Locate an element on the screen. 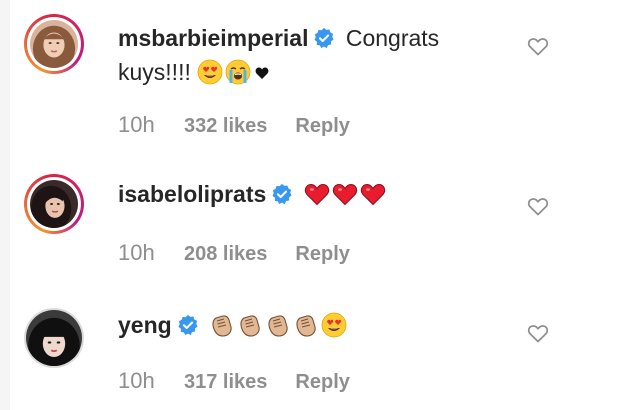 This screenshot has width=628, height=410. username-link: isabeloliprats is located at coordinates (192, 194).